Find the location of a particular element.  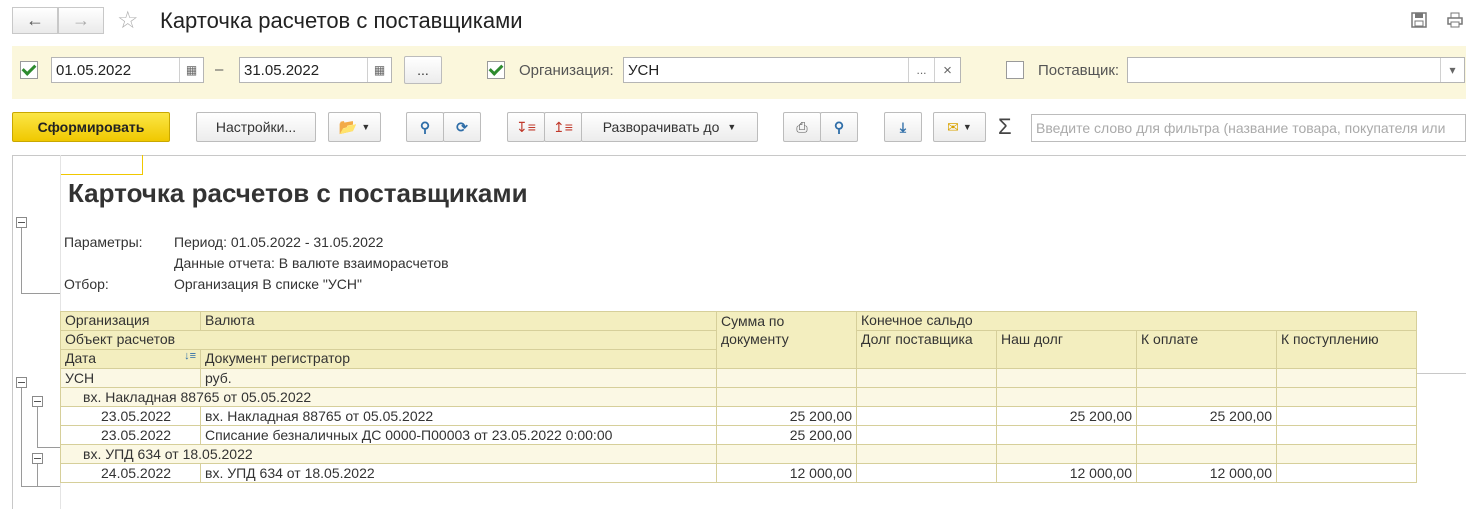

date-from-field: 01.05.2022 ▦ is located at coordinates (127, 70).